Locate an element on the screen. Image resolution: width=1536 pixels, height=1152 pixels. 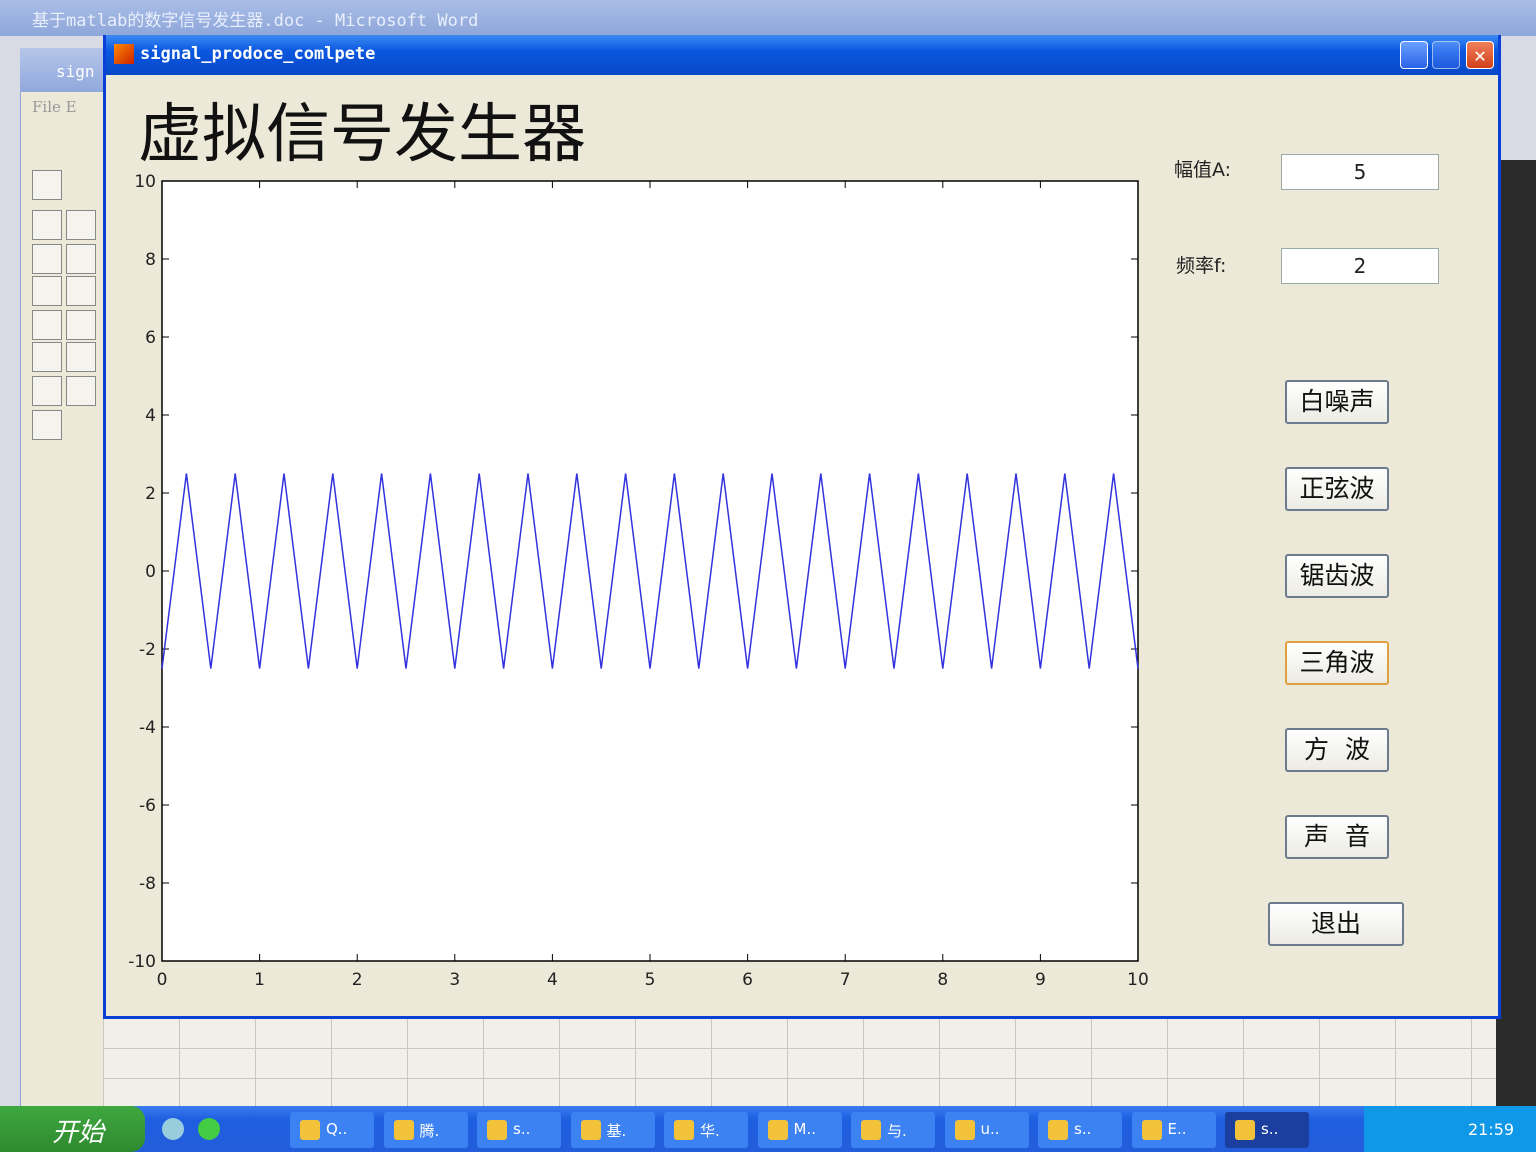
amplitude-label: 幅值A: is located at coordinates (1203, 170).